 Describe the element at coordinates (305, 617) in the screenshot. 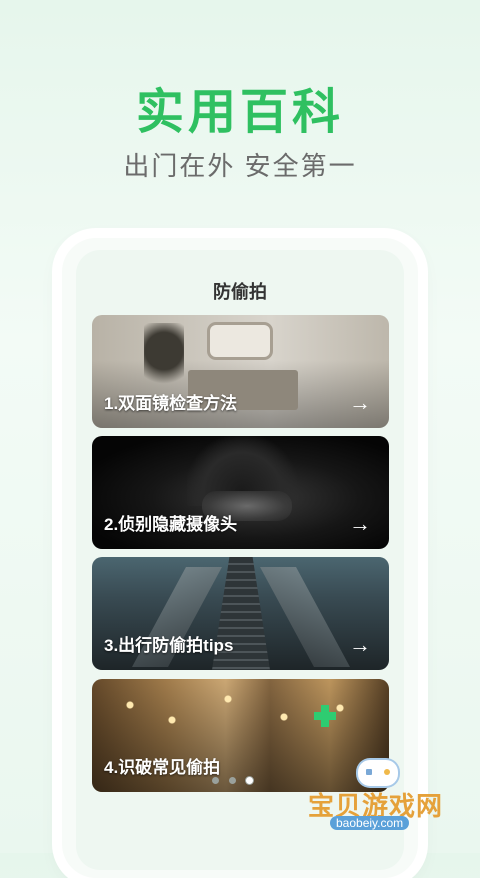

I see `escalator-rail-right` at that location.